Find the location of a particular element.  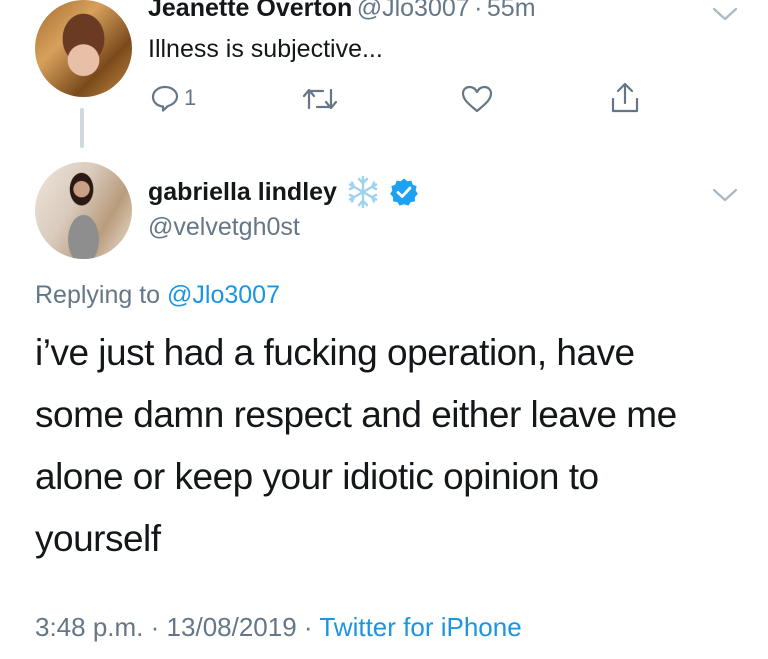

reply-action: 1 is located at coordinates (173, 98).